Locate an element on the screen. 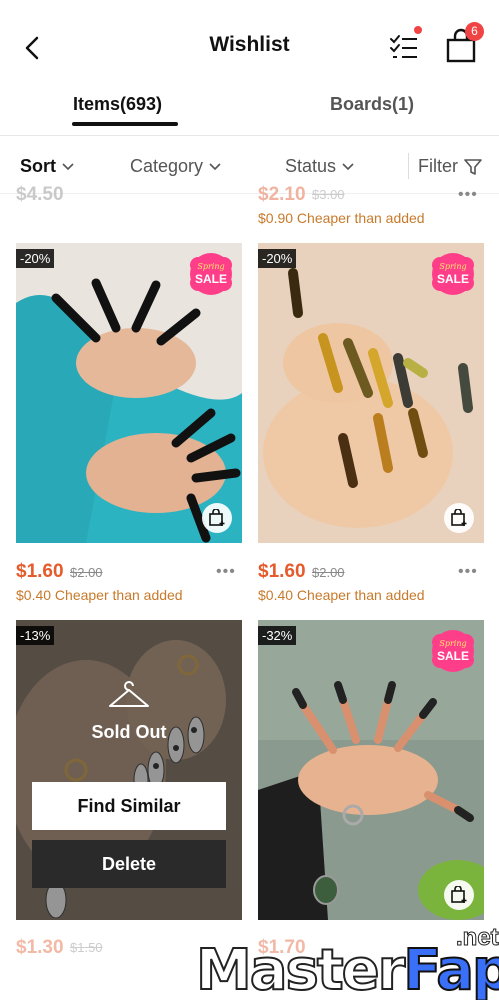 Image resolution: width=499 pixels, height=1000 pixels. divider is located at coordinates (408, 166).